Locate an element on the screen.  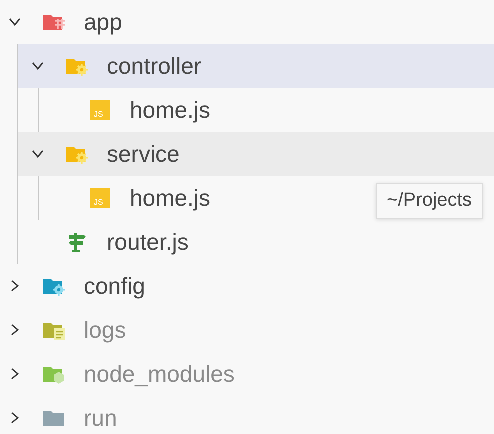
tree-item: app is located at coordinates (67, 22).